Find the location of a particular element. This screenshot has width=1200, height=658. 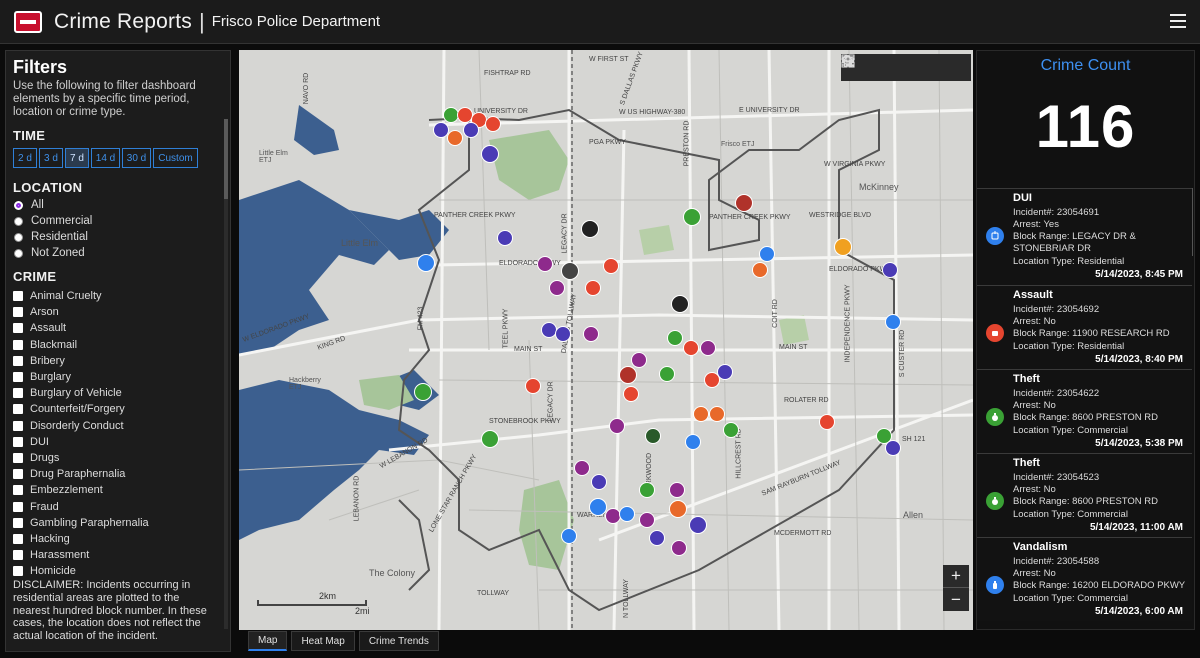

crime-option: Counterfeit/Forgery is located at coordinates (115, 409).